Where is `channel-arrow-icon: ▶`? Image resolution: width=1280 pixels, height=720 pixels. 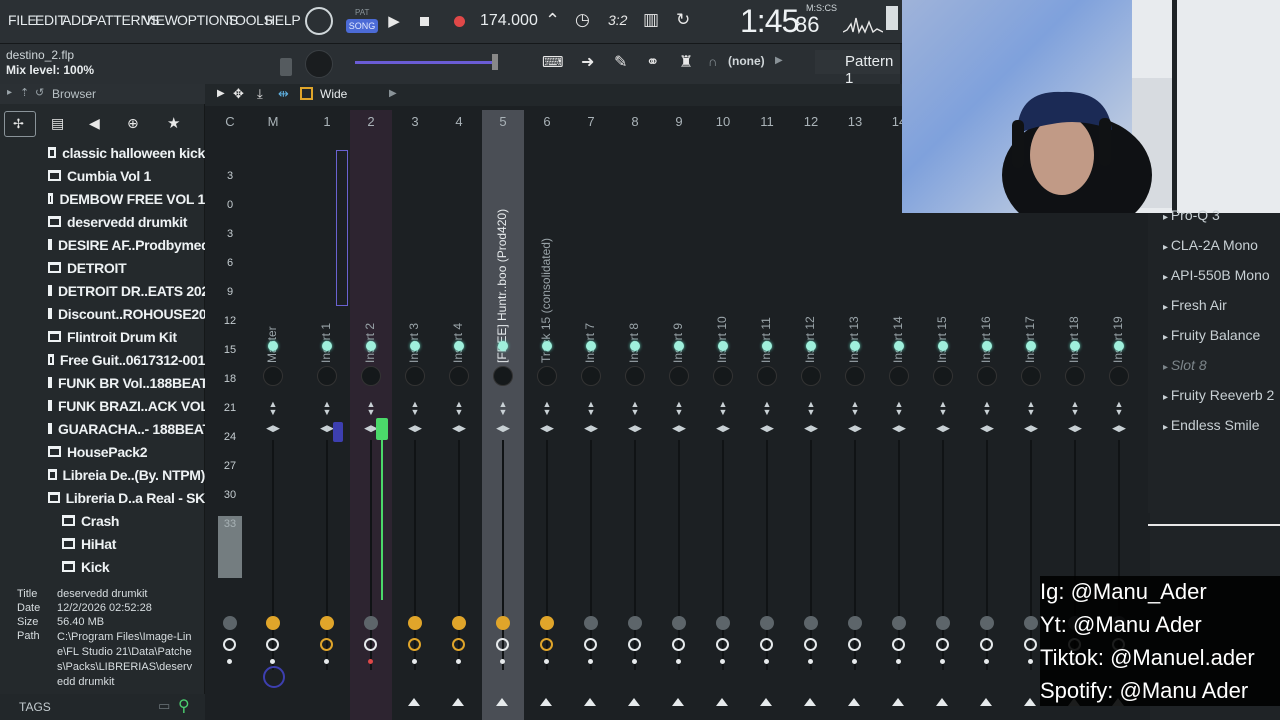
channel-arrow-icon: ▶ is located at coordinates (779, 60).